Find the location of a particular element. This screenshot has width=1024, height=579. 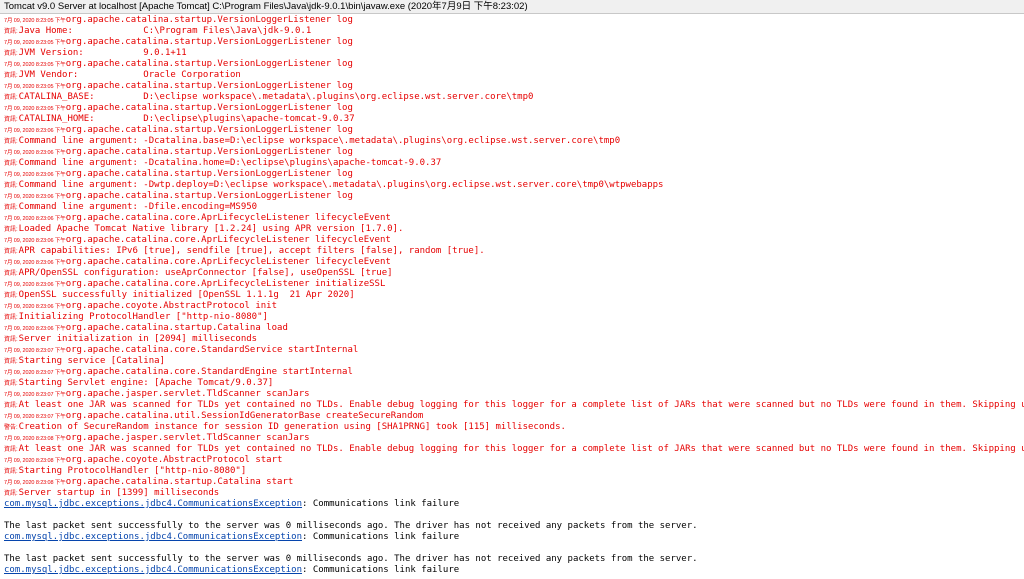

log-source: org.apache.coyote.AbstractProtocol start is located at coordinates (174, 460).